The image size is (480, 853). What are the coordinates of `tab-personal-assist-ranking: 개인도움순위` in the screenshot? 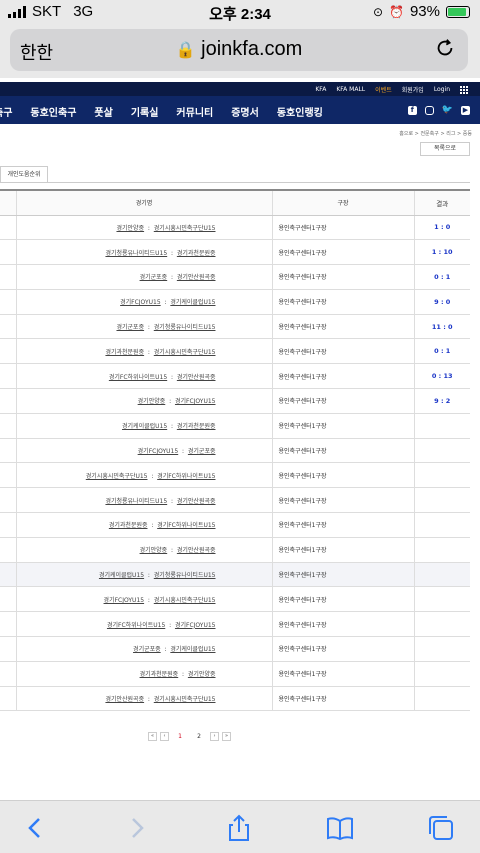 It's located at (24, 174).